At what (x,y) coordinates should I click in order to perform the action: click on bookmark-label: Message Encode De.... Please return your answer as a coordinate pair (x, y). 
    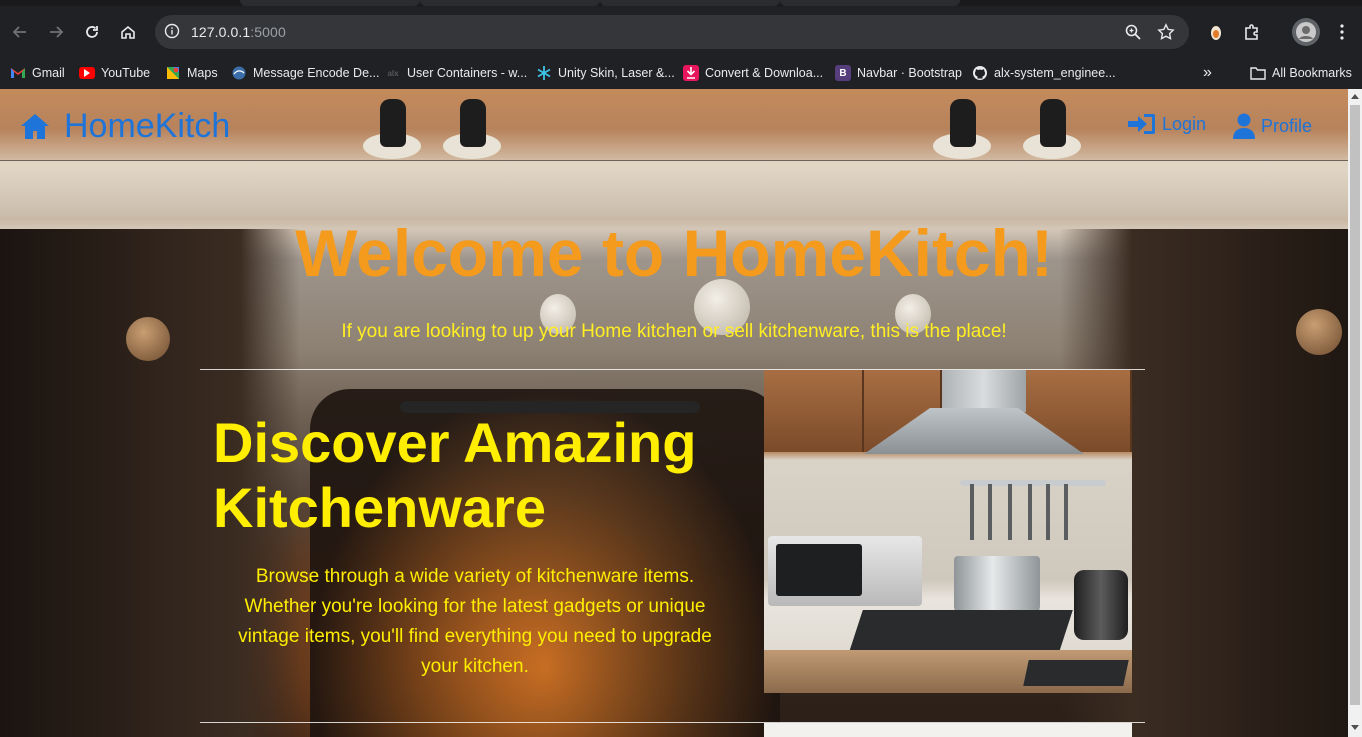
    Looking at the image, I should click on (316, 73).